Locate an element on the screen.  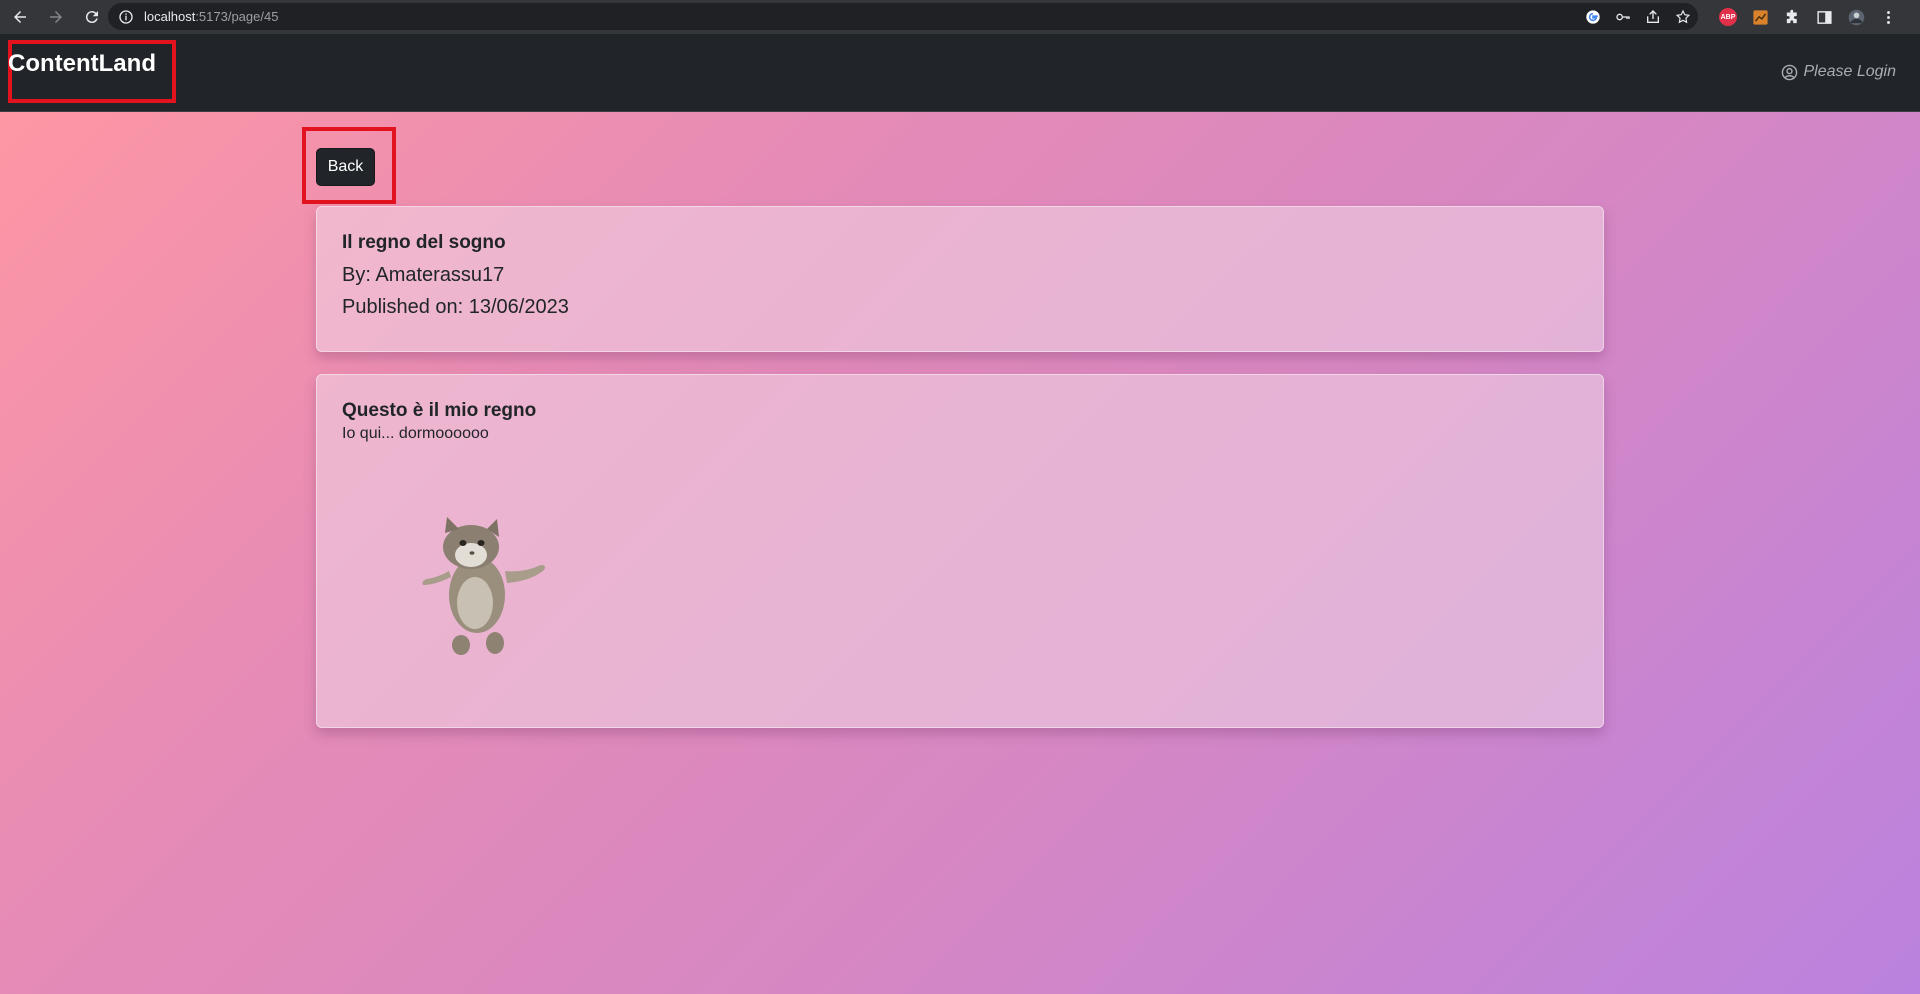
adblock-extension-button: ABP is located at coordinates (1728, 17).